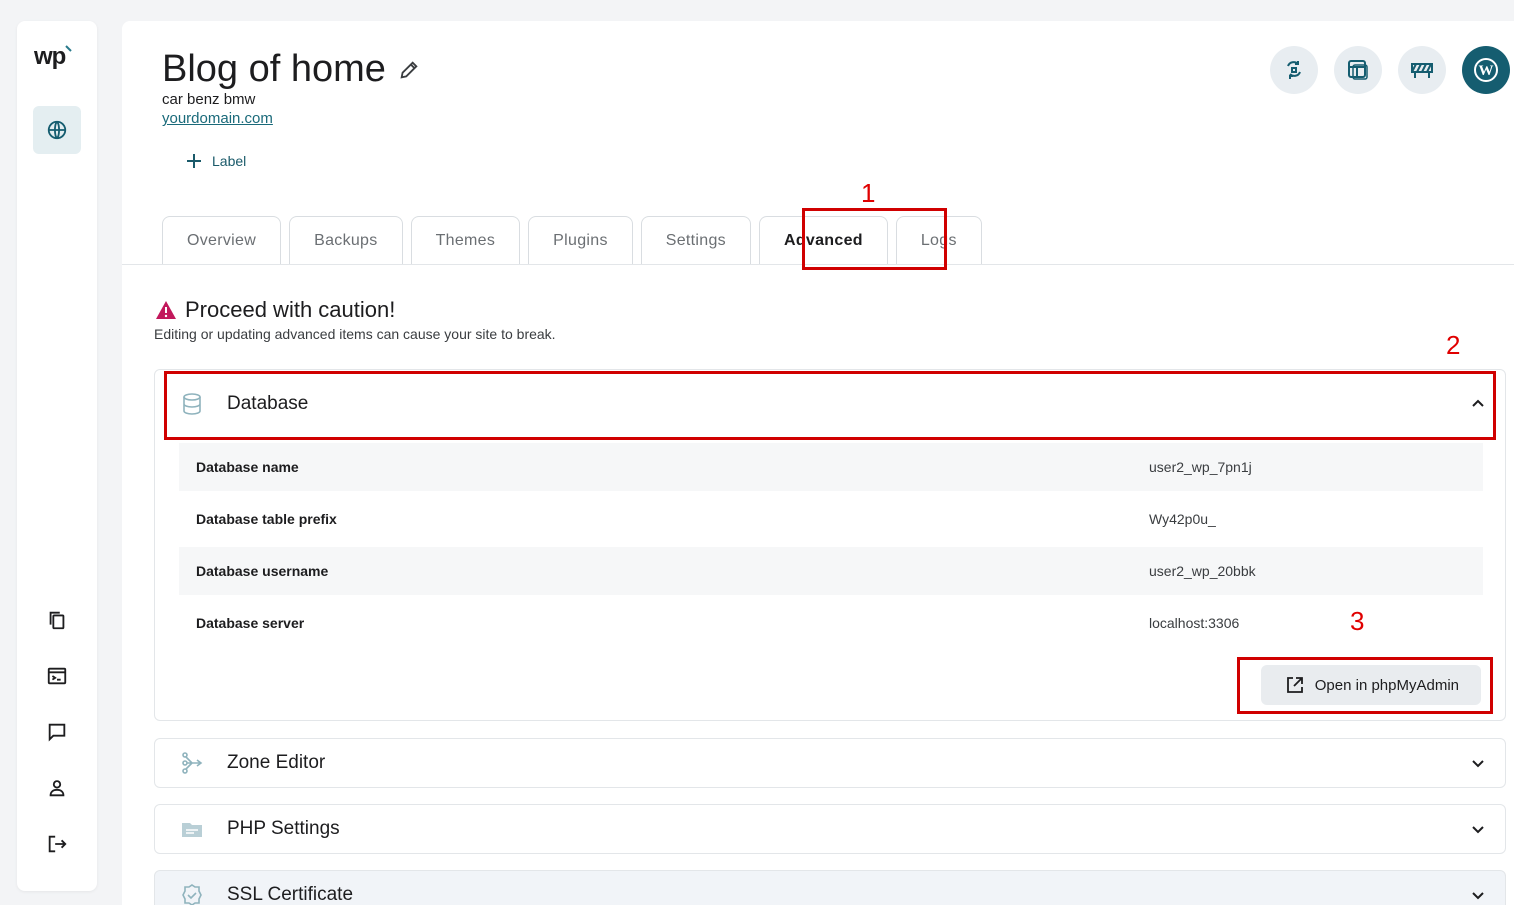 The height and width of the screenshot is (905, 1514). What do you see at coordinates (194, 161) in the screenshot?
I see `plus-icon` at bounding box center [194, 161].